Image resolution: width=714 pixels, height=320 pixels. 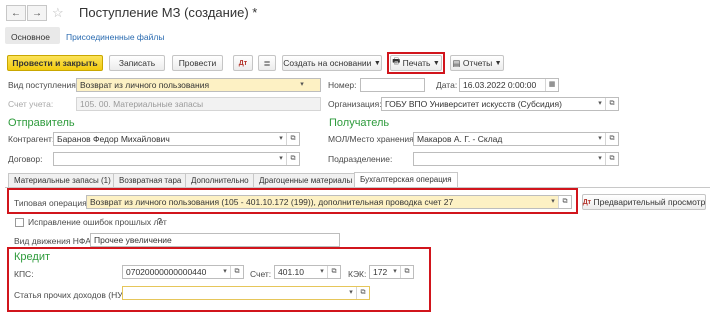 I want to click on number-label: Номер:, so click(x=342, y=85).